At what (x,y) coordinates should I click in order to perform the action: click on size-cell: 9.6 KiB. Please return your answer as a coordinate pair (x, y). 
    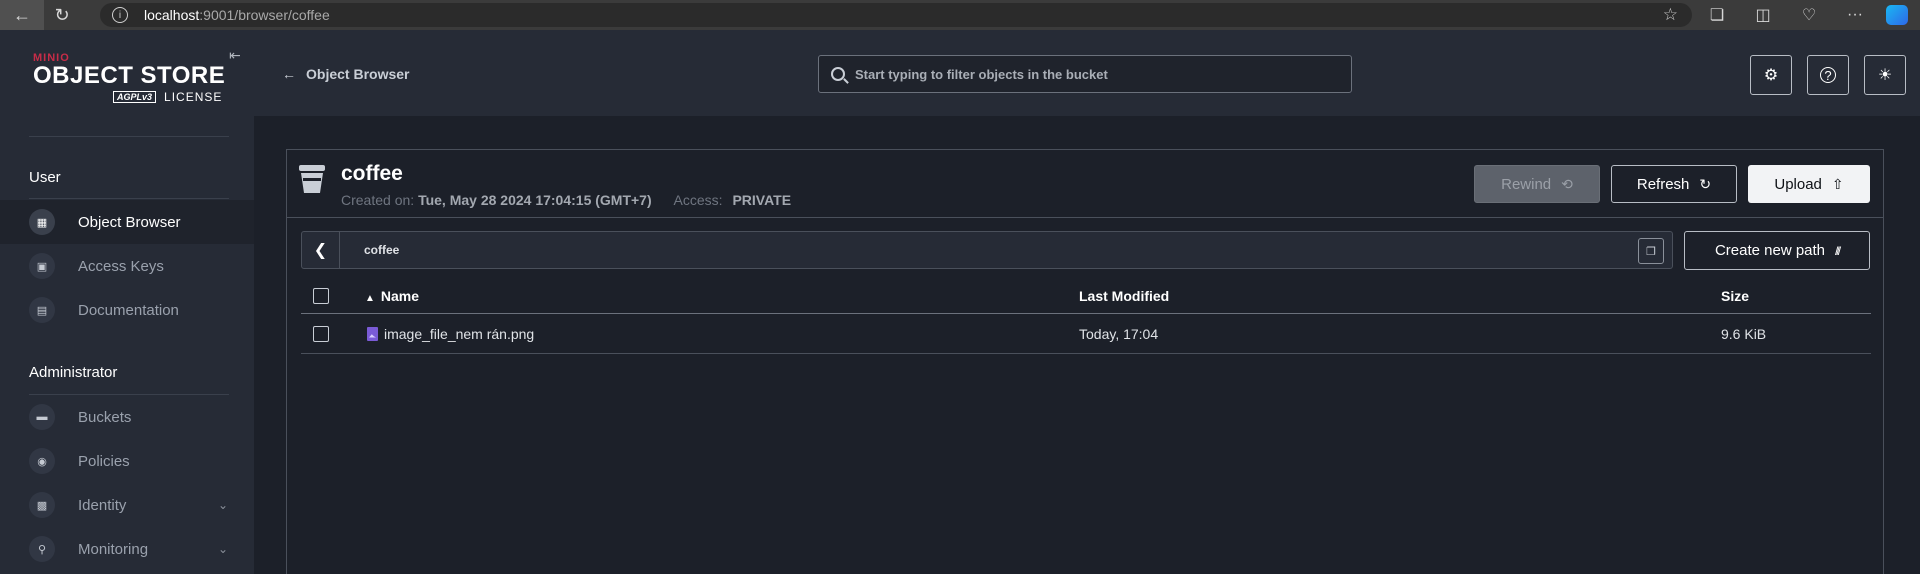
    Looking at the image, I should click on (1744, 333).